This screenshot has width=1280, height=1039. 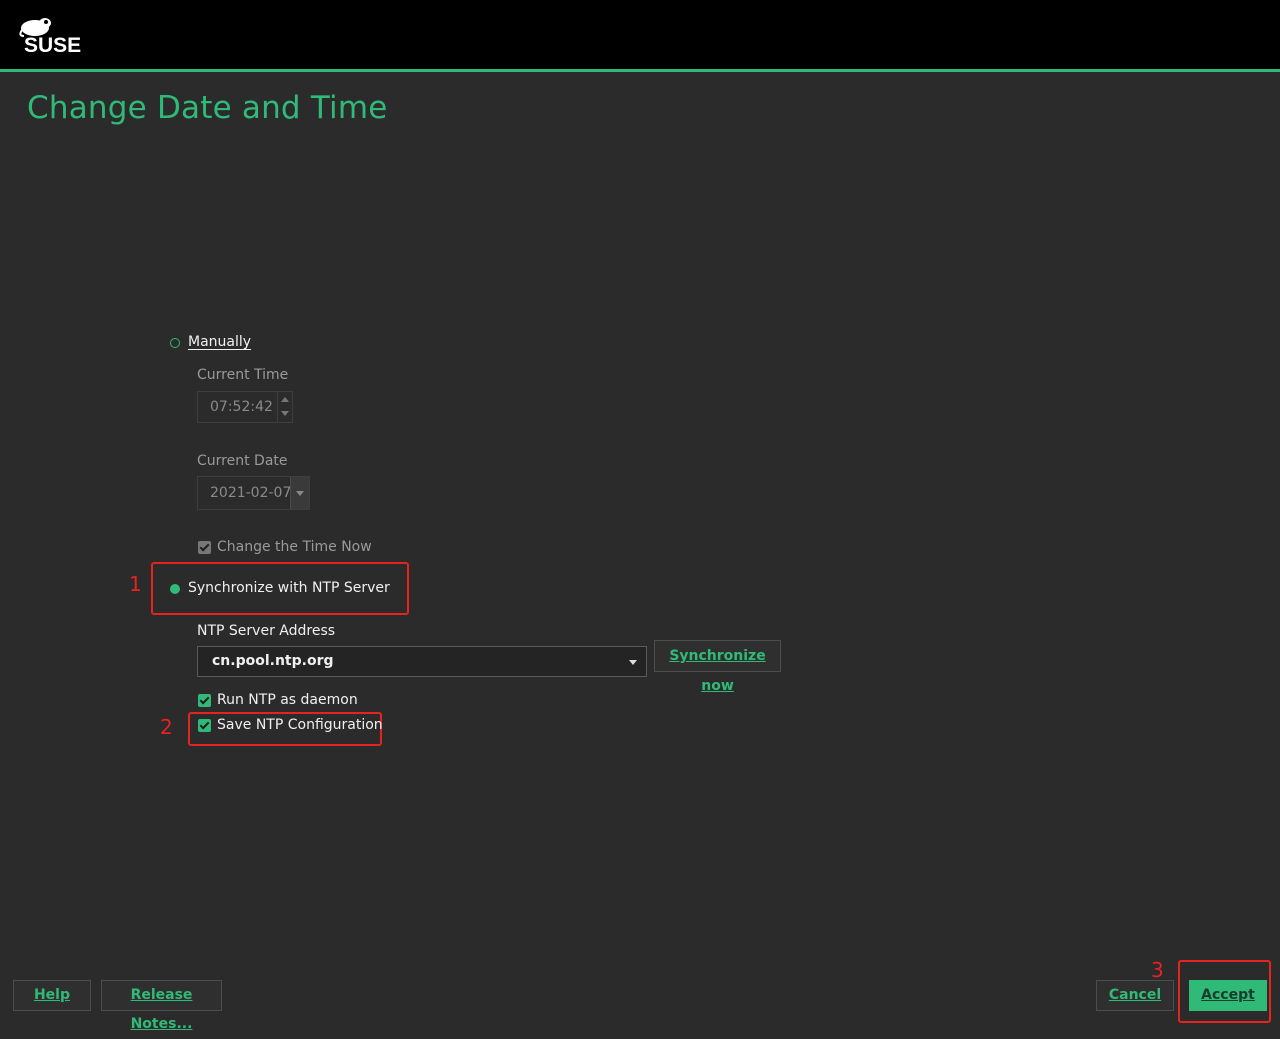 I want to click on manually-radio, so click(x=175, y=343).